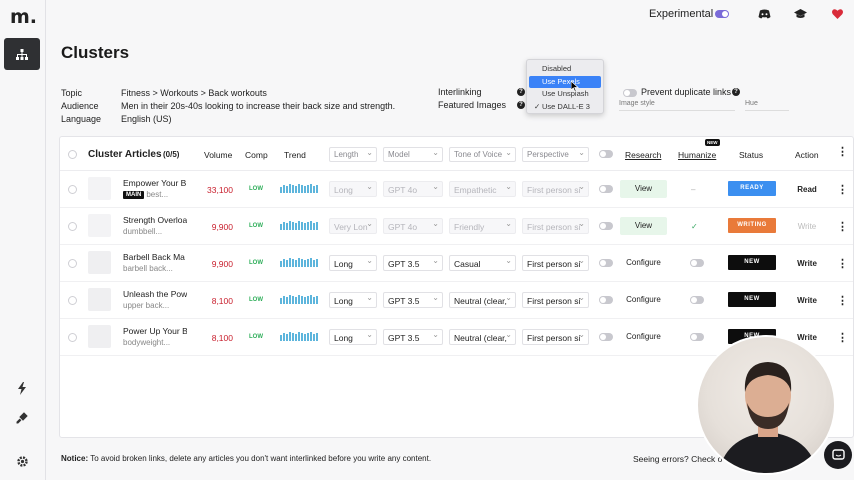  Describe the element at coordinates (413, 154) in the screenshot. I see `model-filter: Model` at that location.